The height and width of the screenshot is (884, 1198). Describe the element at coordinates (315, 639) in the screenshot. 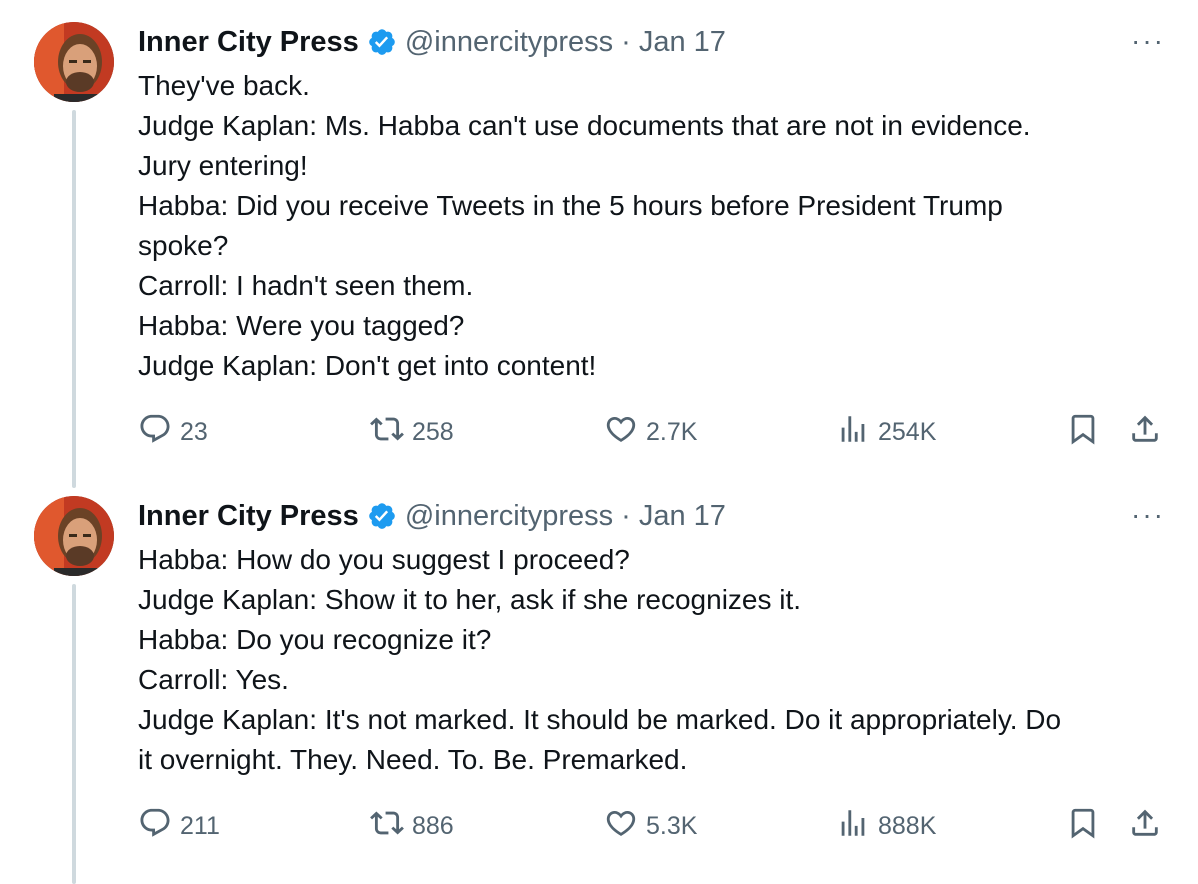

I see `tweet-line: Habba: Do you recognize it?` at that location.